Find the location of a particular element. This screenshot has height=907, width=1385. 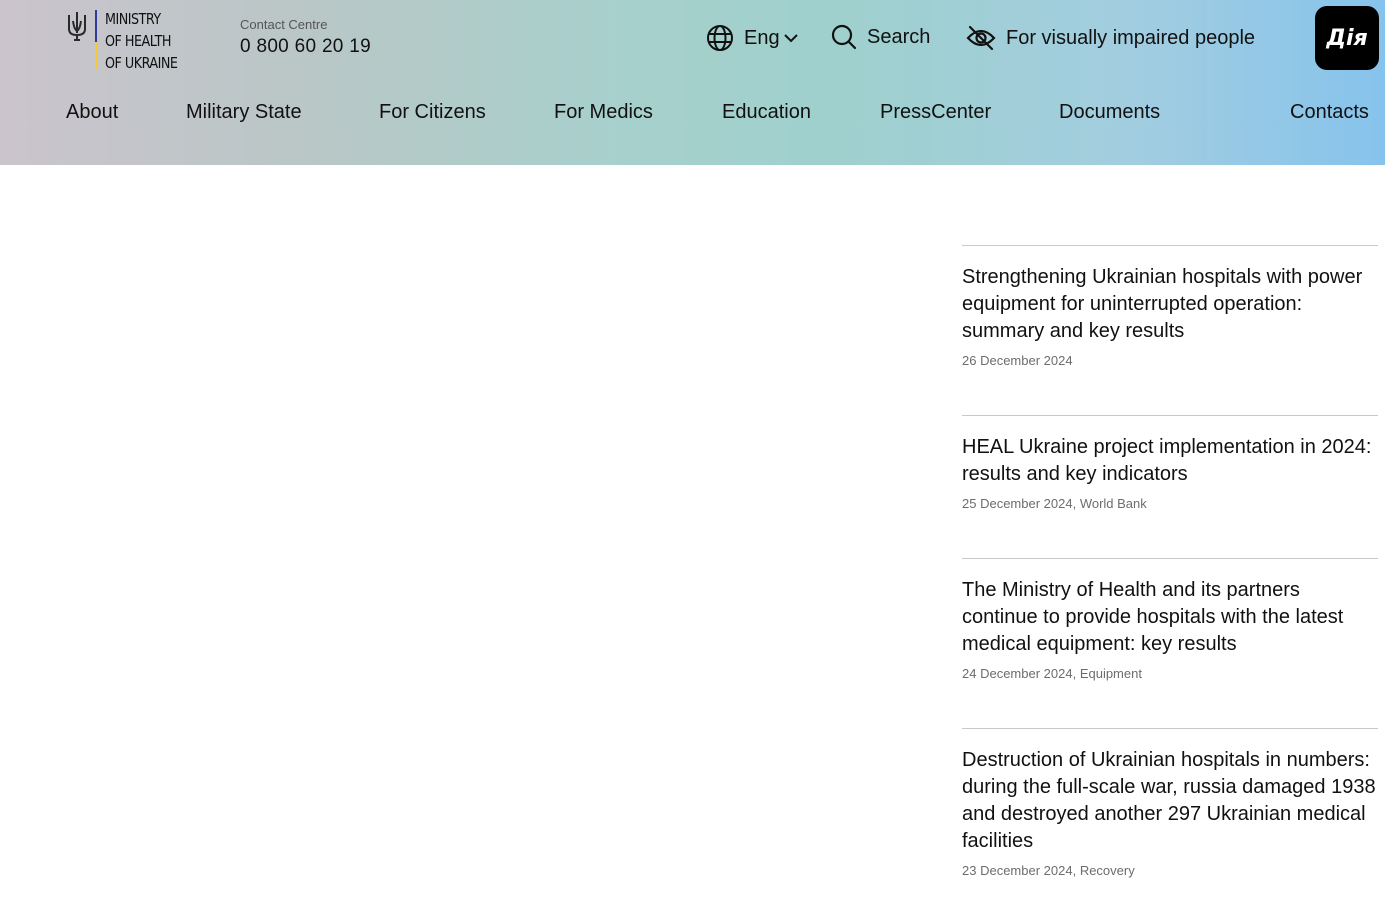

globe-icon is located at coordinates (720, 38).